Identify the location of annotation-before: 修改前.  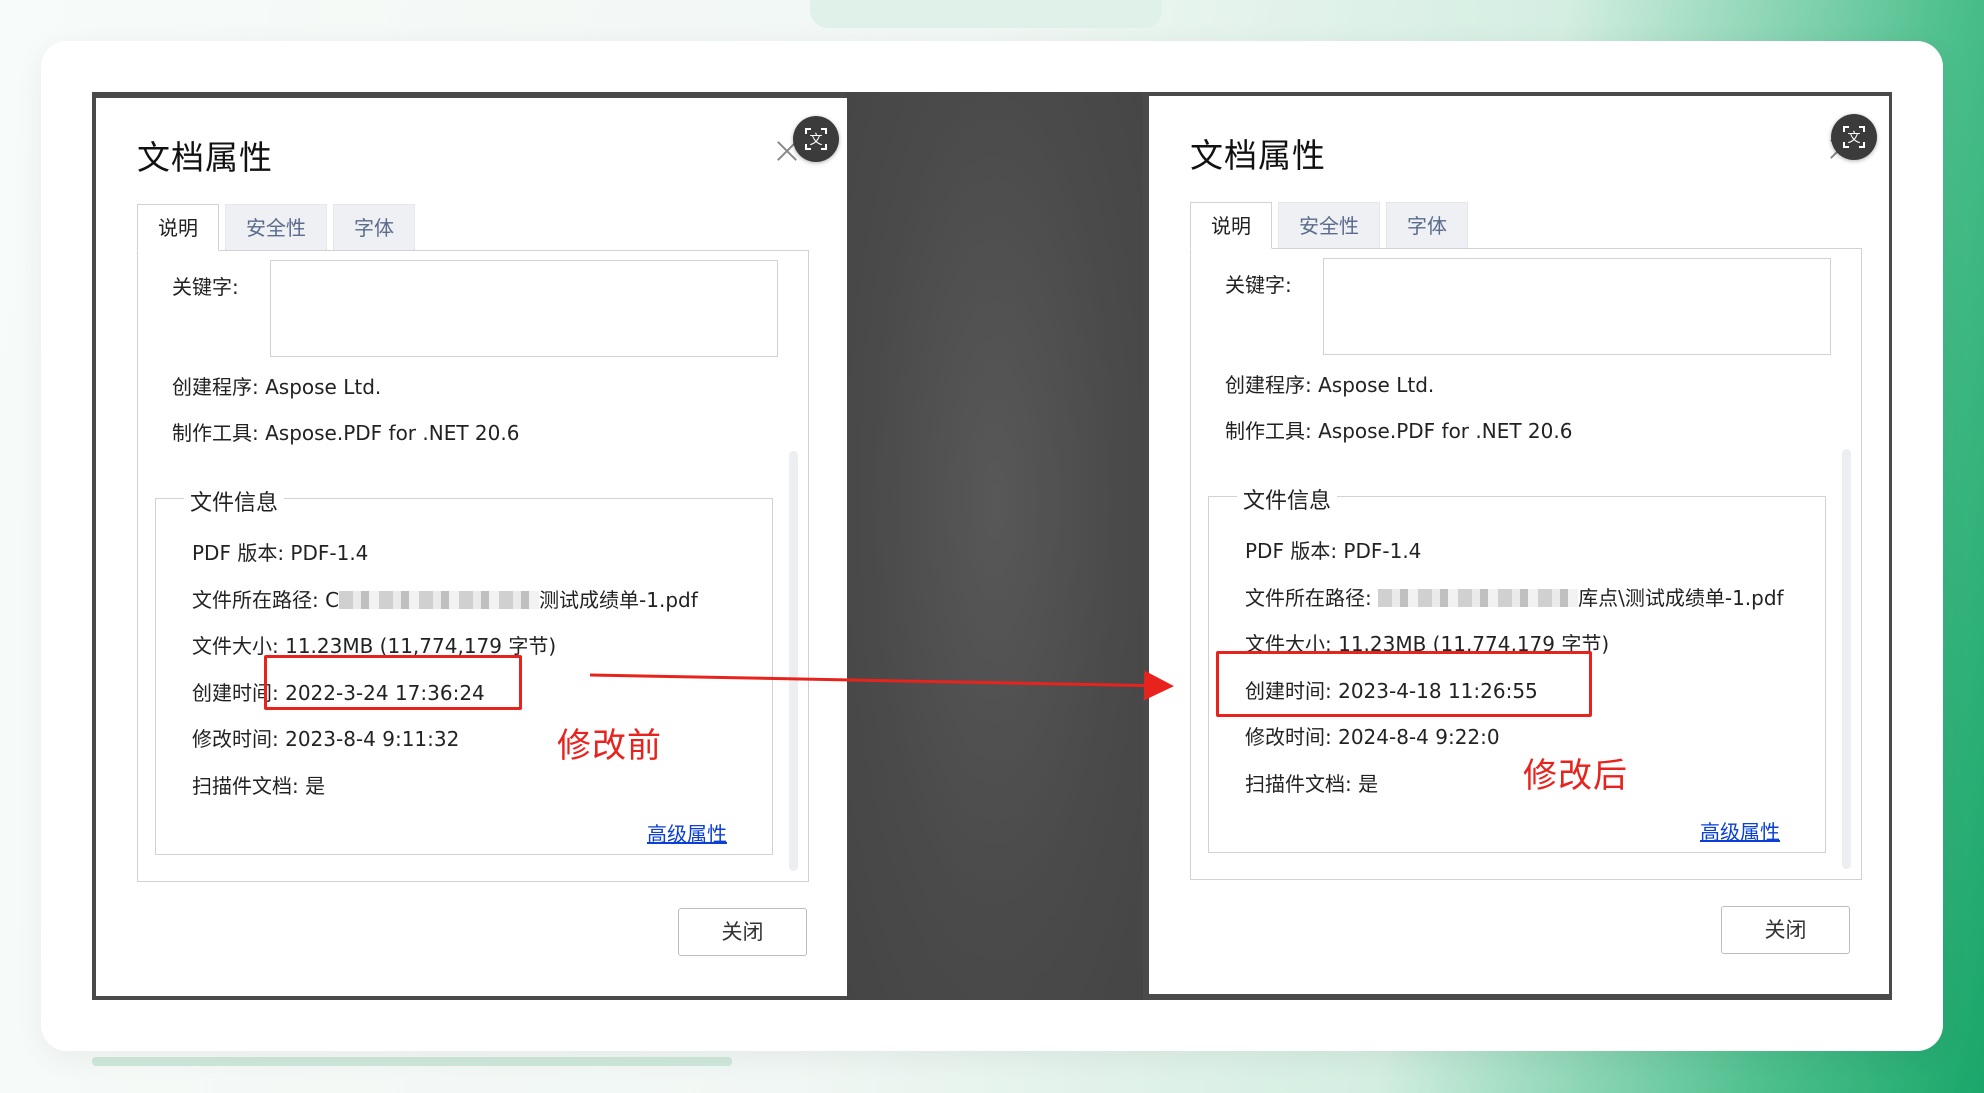
(609, 746).